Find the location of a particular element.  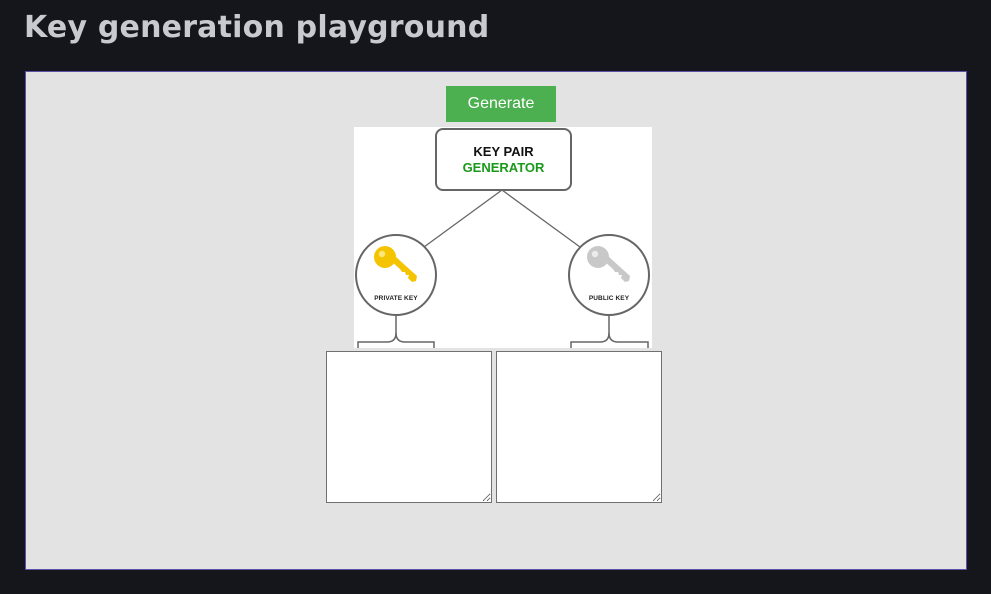

public-key-label: PUBLIC KEY is located at coordinates (609, 298).